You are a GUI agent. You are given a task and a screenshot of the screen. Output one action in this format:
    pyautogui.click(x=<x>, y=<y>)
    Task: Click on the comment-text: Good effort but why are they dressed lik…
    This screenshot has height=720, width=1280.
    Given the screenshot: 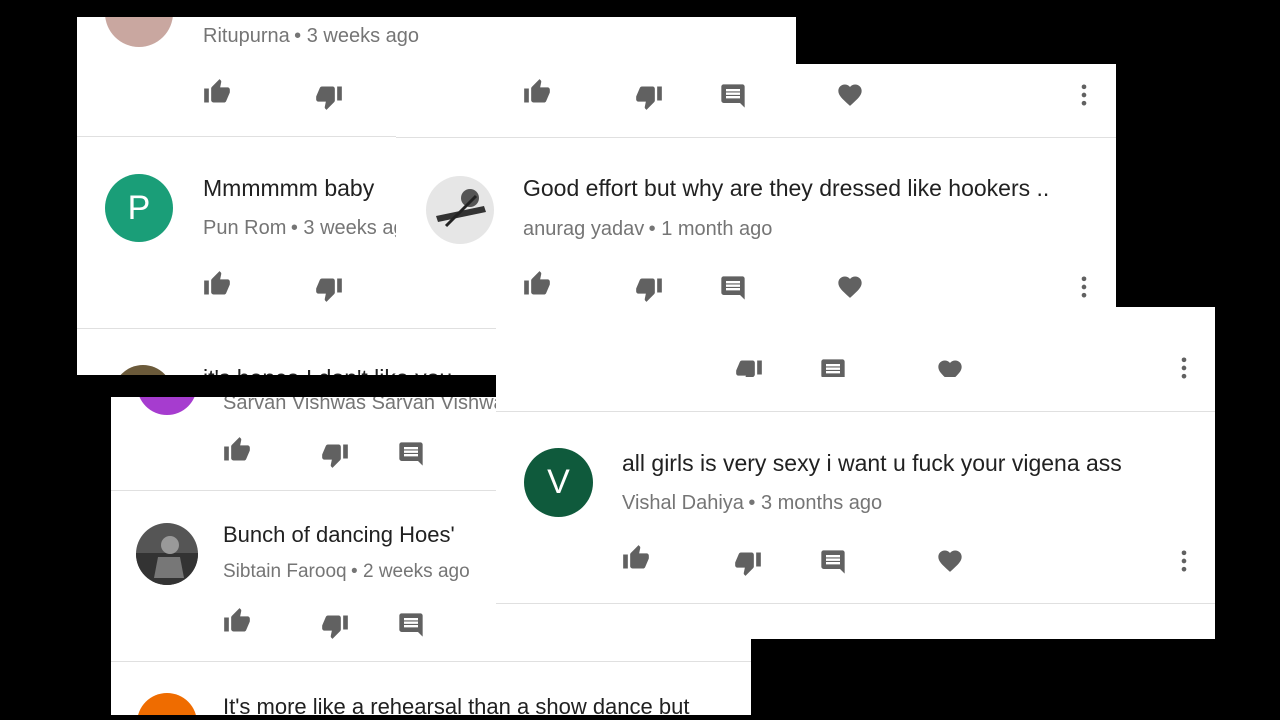 What is the action you would take?
    pyautogui.click(x=786, y=188)
    